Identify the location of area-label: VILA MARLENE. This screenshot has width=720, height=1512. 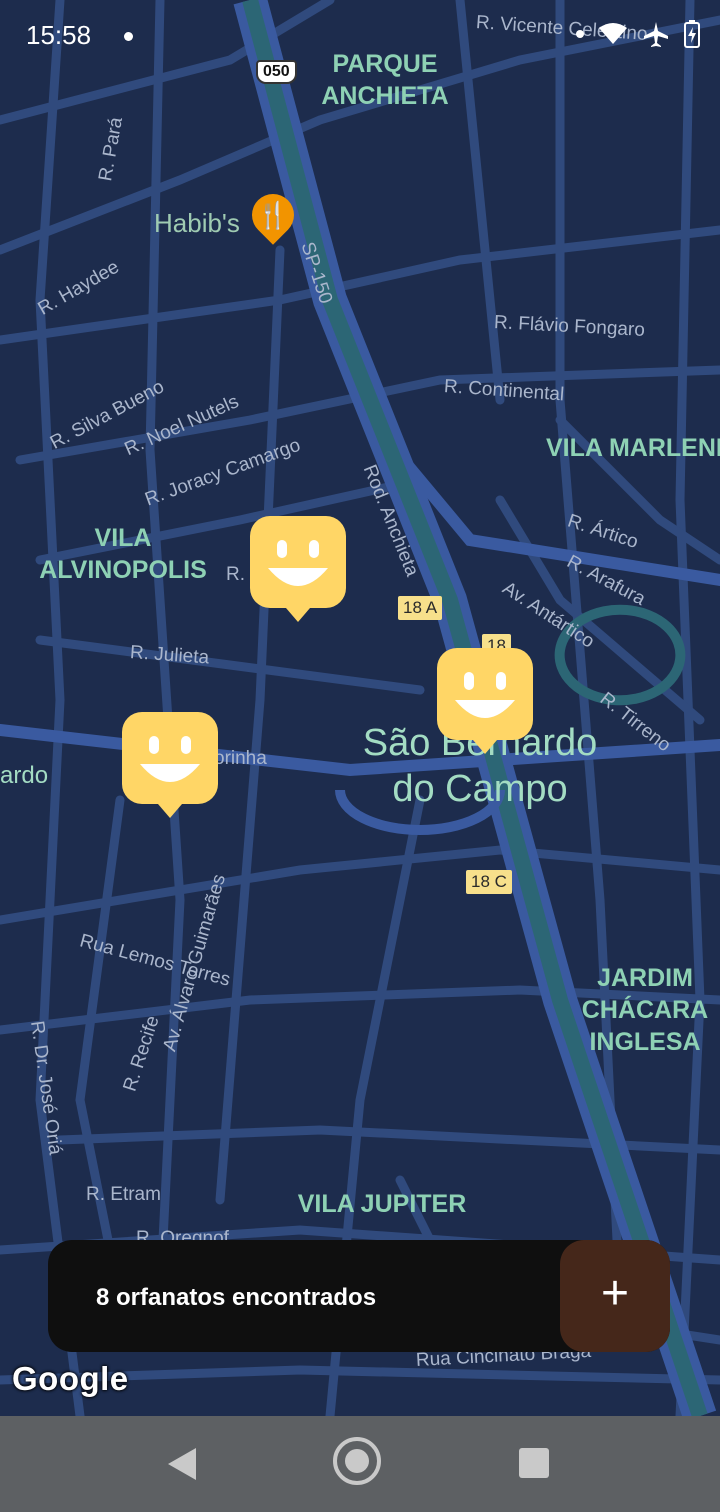
(633, 448).